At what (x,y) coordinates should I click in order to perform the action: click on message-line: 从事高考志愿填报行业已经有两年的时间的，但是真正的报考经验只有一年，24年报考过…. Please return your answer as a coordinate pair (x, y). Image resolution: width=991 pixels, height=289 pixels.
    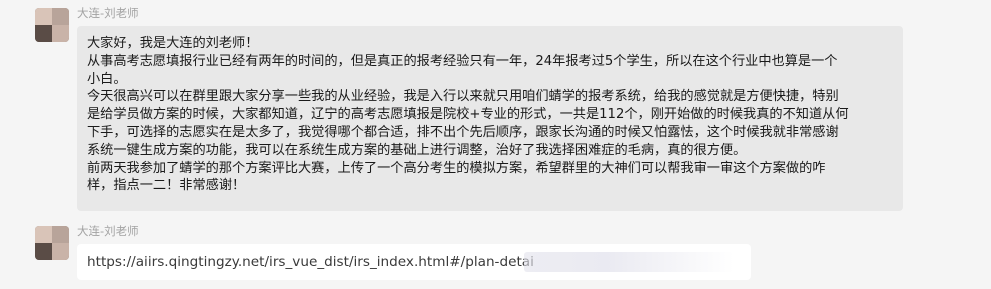
    Looking at the image, I should click on (462, 61).